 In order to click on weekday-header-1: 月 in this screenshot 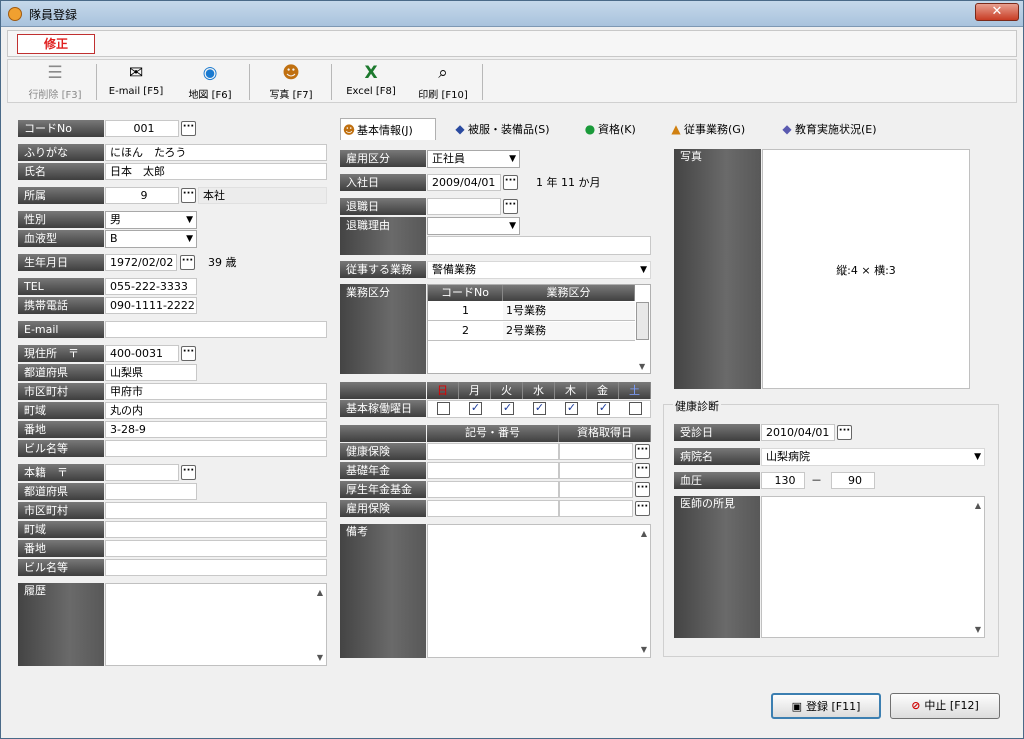, I will do `click(475, 390)`.